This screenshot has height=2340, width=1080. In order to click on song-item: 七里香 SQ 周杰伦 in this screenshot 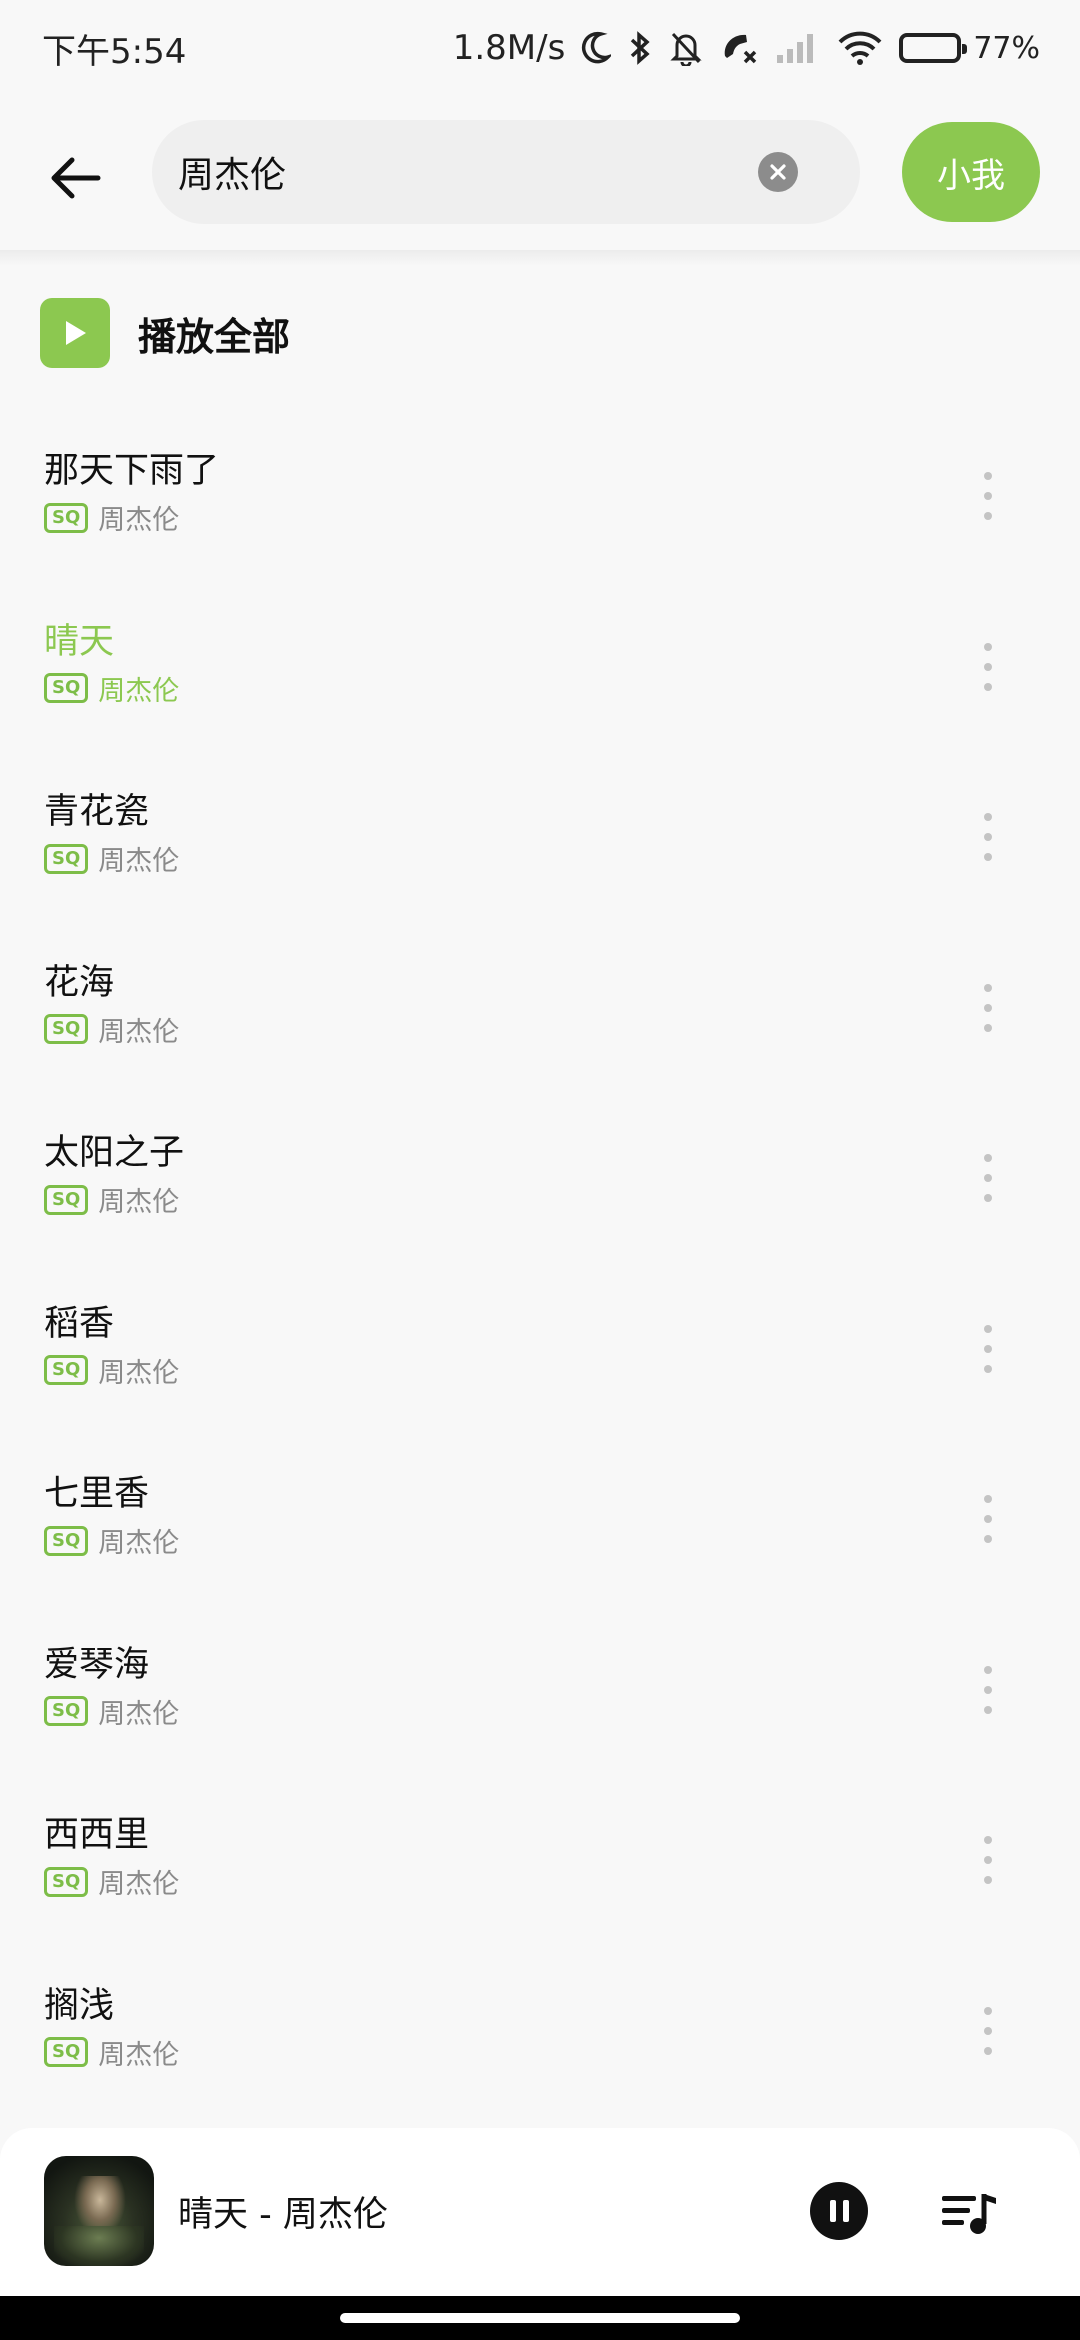, I will do `click(540, 1518)`.